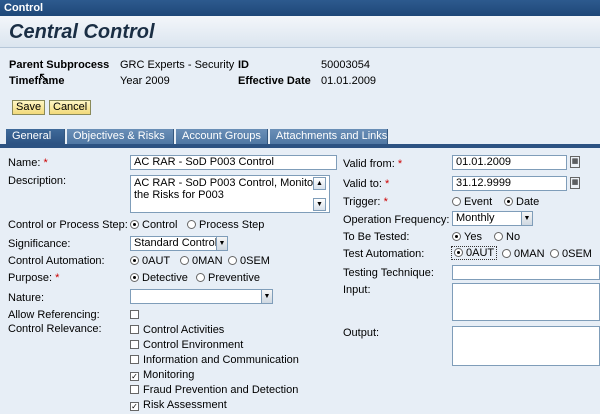 Image resolution: width=600 pixels, height=414 pixels. Describe the element at coordinates (249, 261) in the screenshot. I see `automation-0sem-radio: 0SEM` at that location.